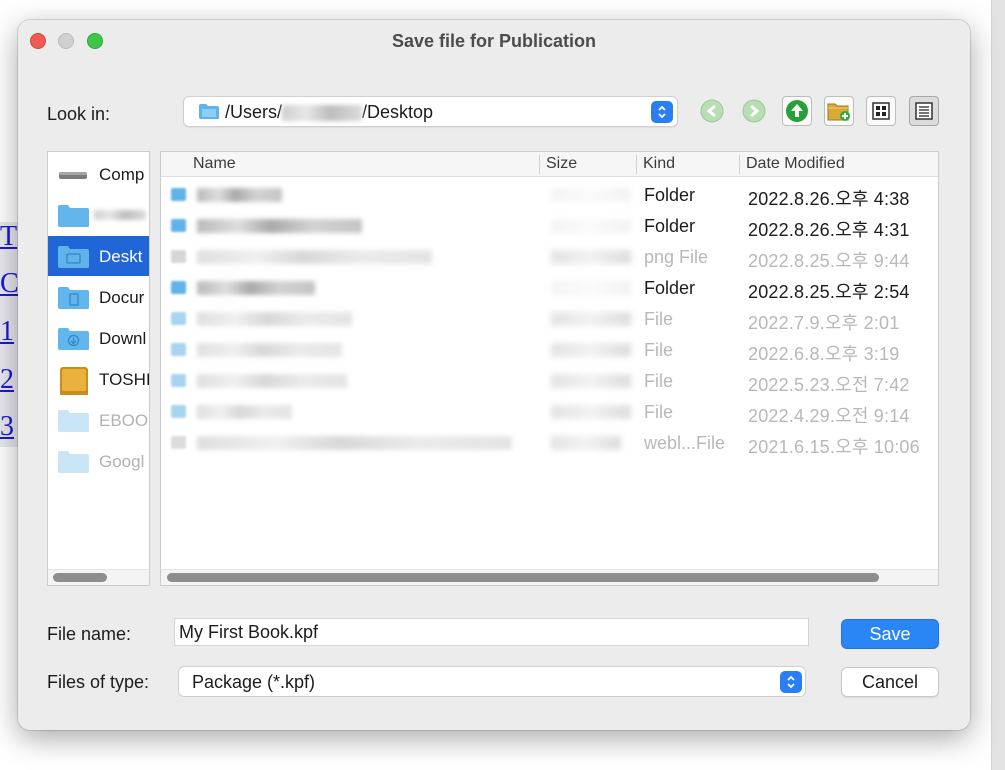  I want to click on sidebar-item-desktop: Deskt, so click(98, 256).